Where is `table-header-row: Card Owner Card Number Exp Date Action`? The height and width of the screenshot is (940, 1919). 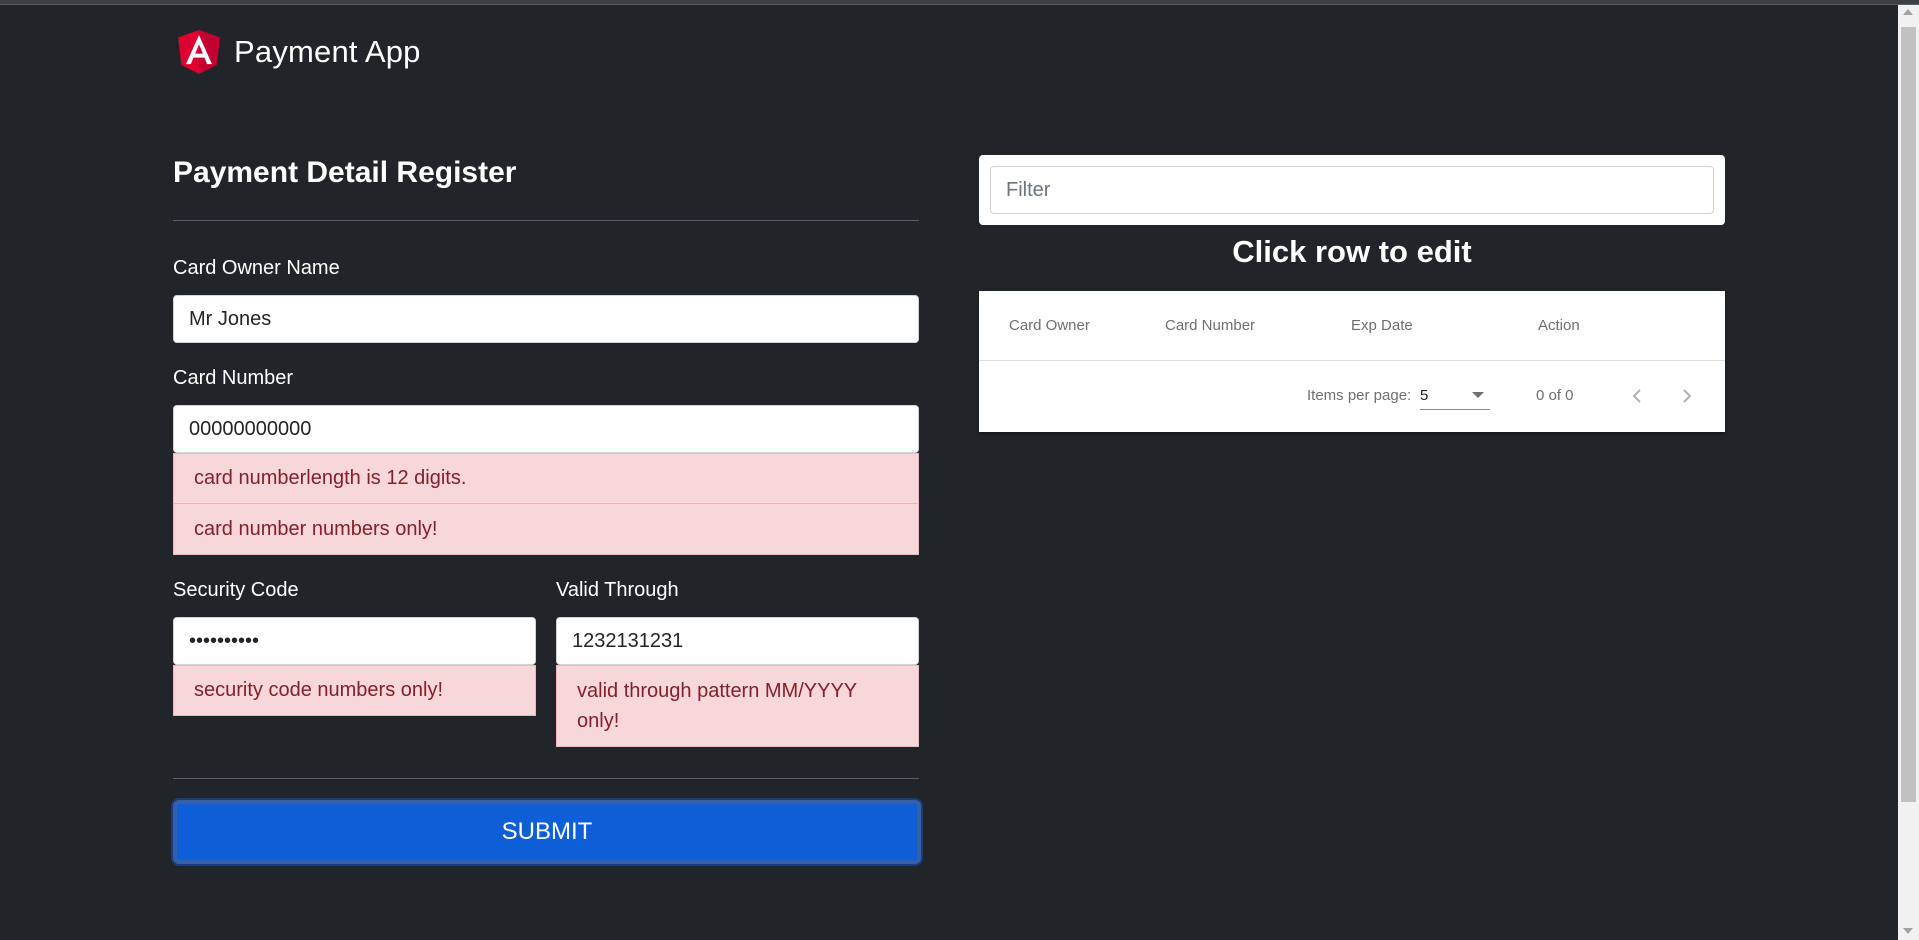 table-header-row: Card Owner Card Number Exp Date Action is located at coordinates (1352, 326).